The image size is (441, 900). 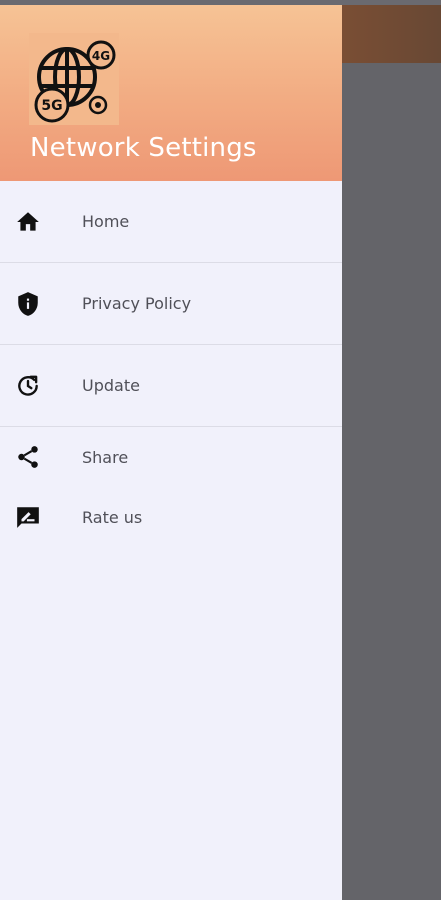 What do you see at coordinates (28, 222) in the screenshot?
I see `home-icon` at bounding box center [28, 222].